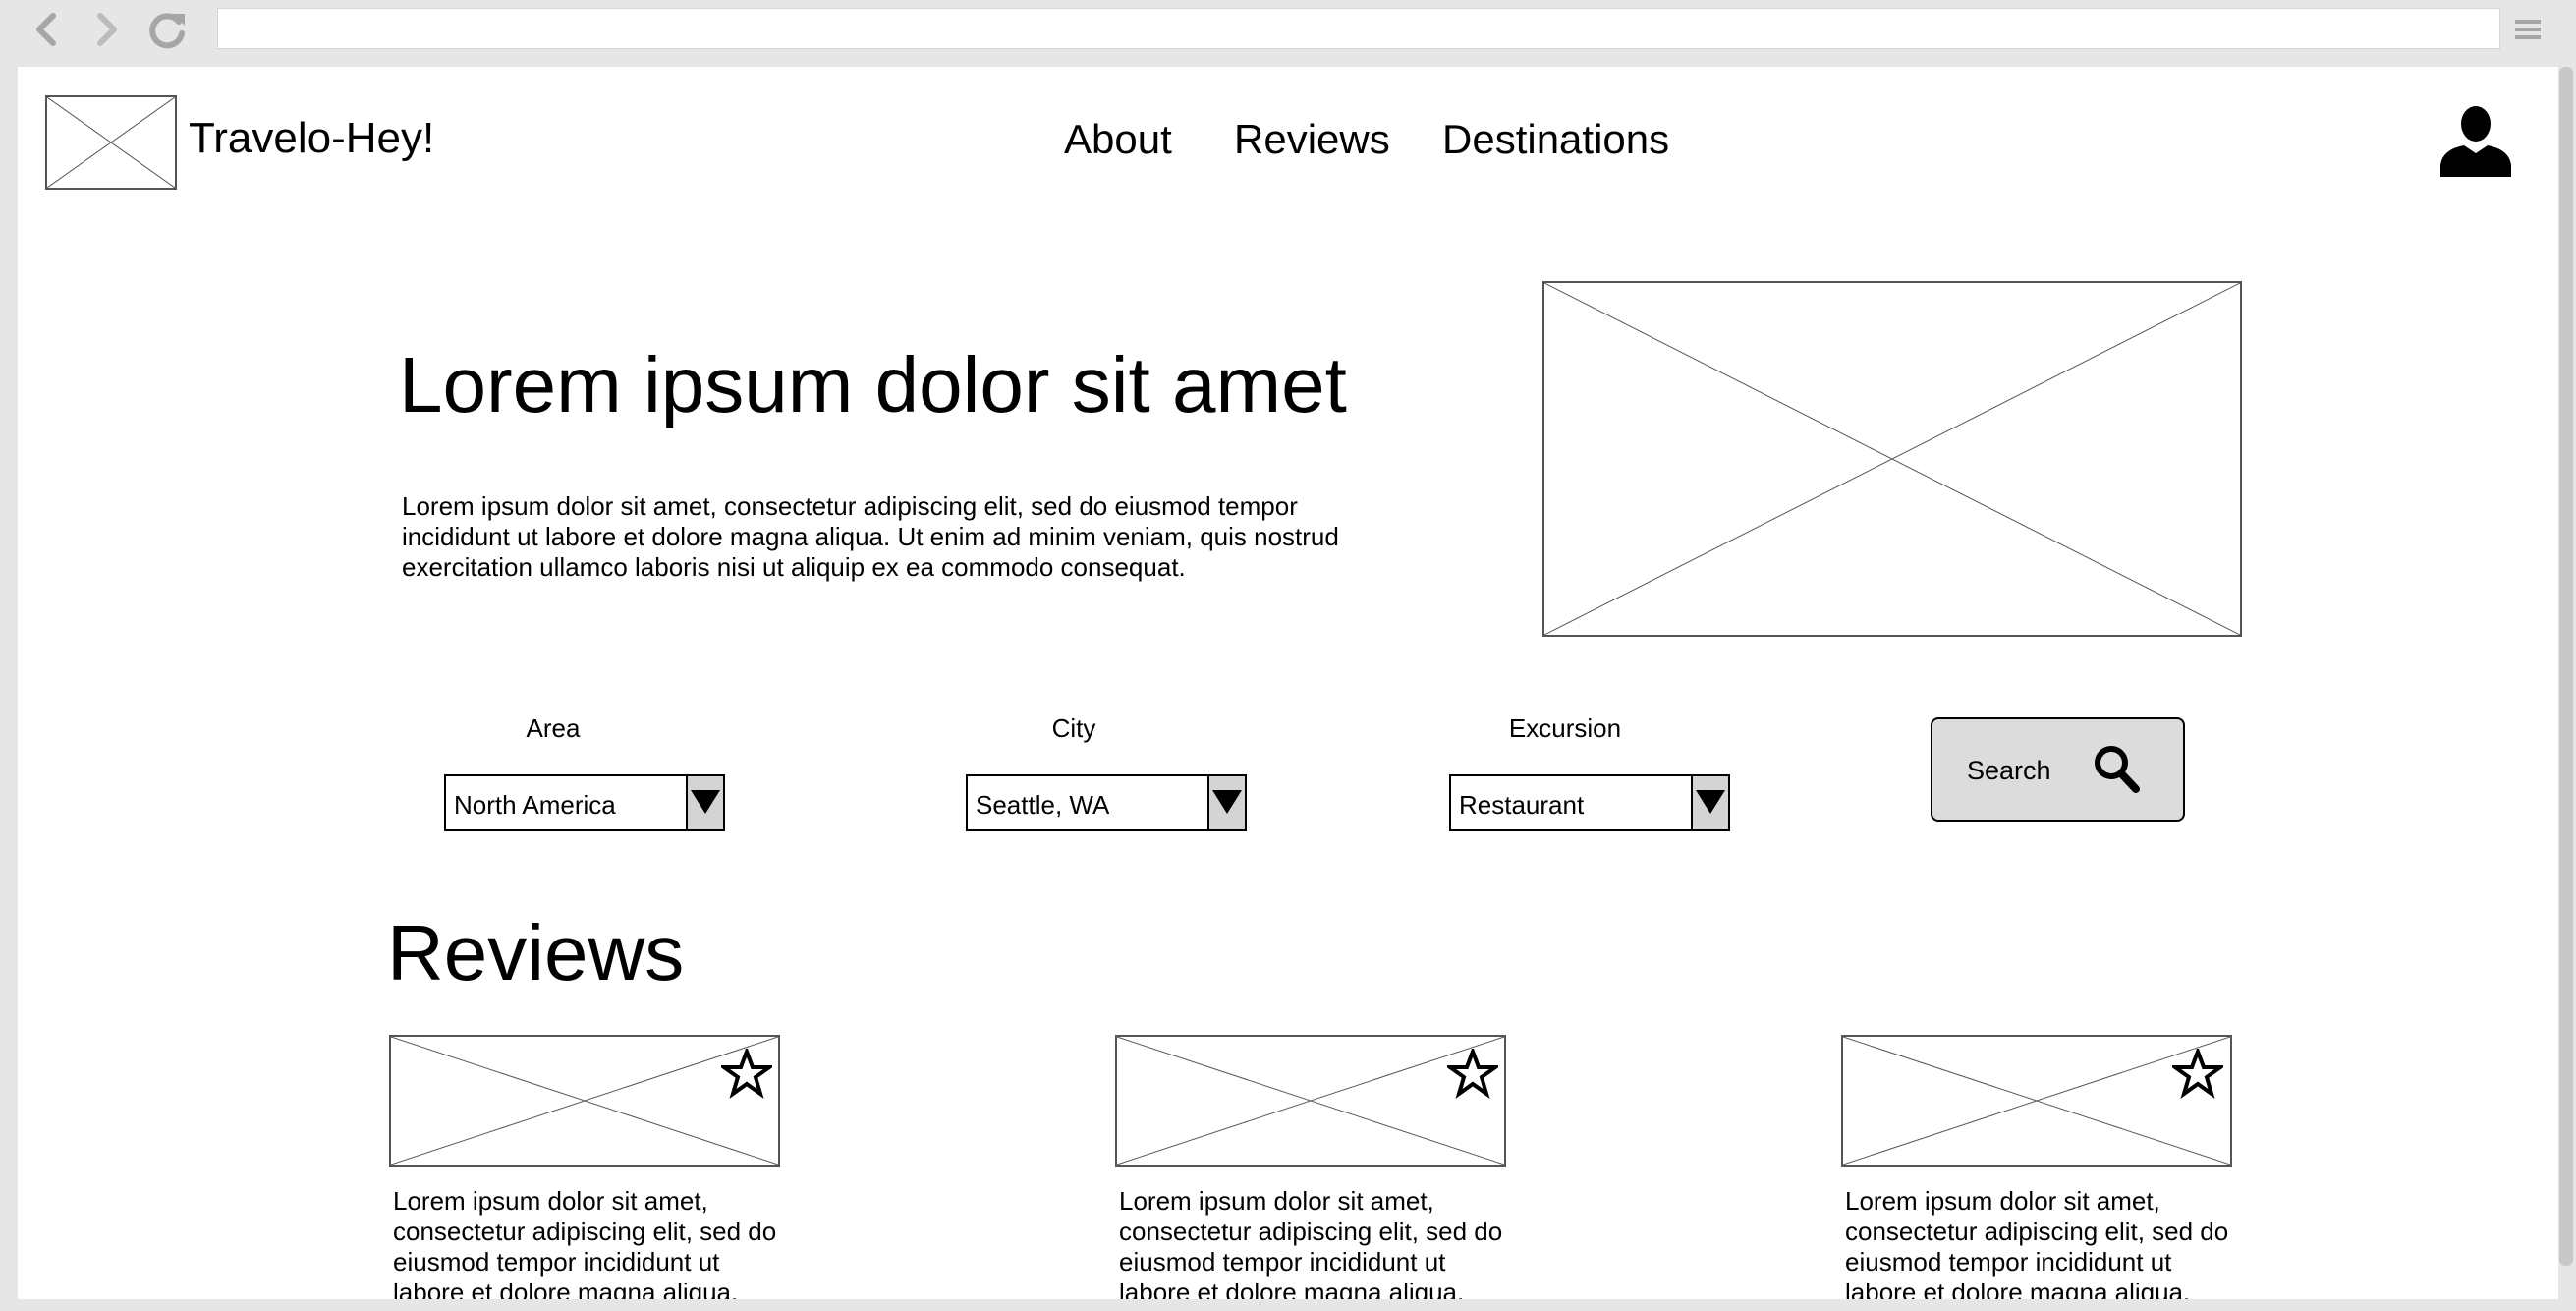 This screenshot has width=2576, height=1311. I want to click on browser-toolbar, so click(1288, 33).